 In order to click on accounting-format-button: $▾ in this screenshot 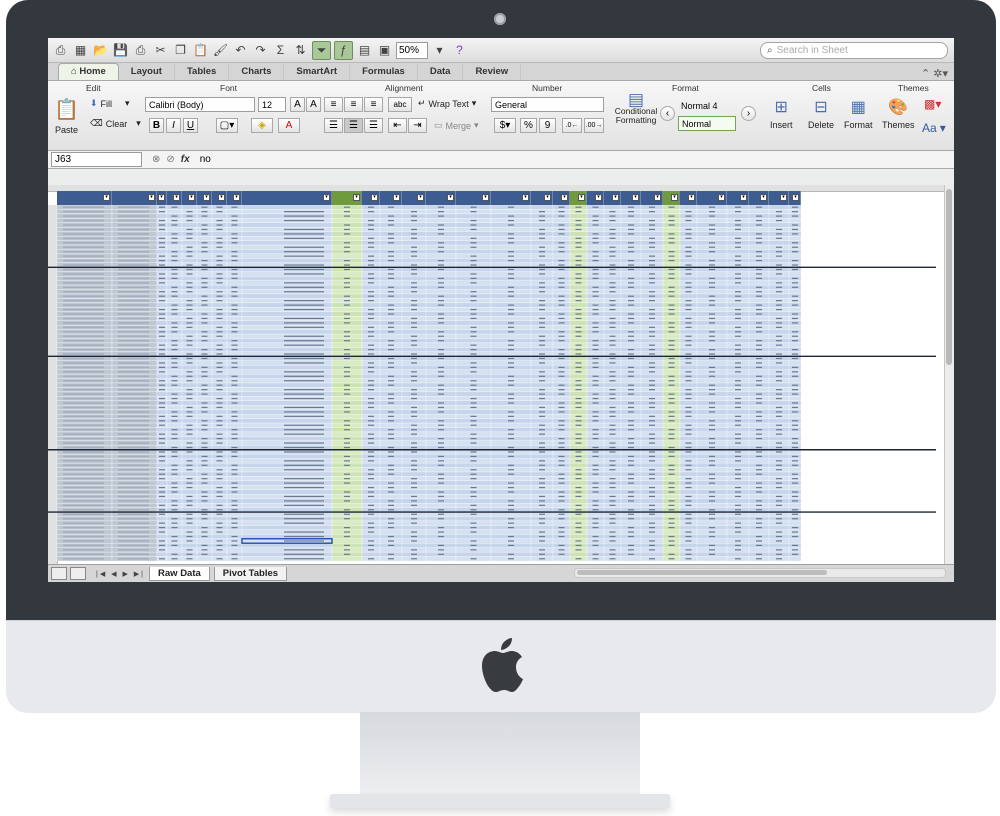, I will do `click(505, 125)`.